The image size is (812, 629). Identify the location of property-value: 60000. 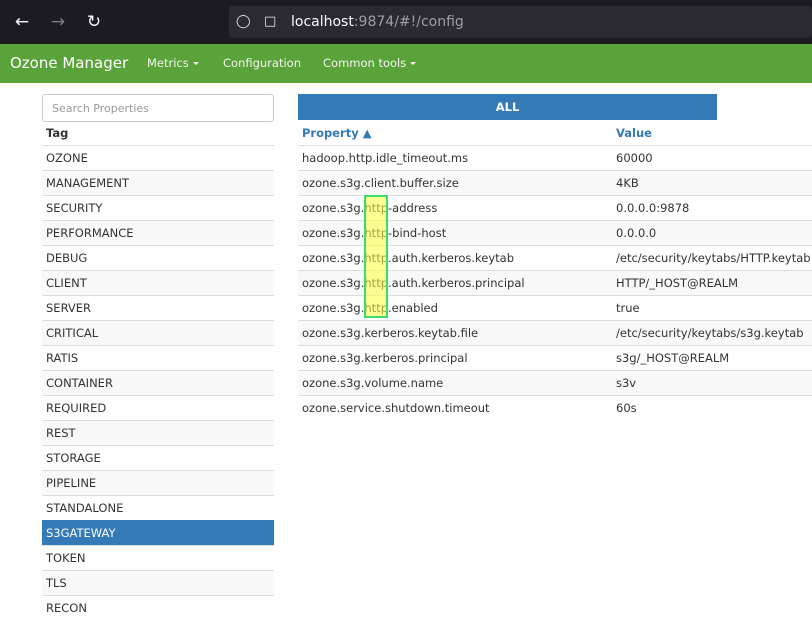
(634, 158).